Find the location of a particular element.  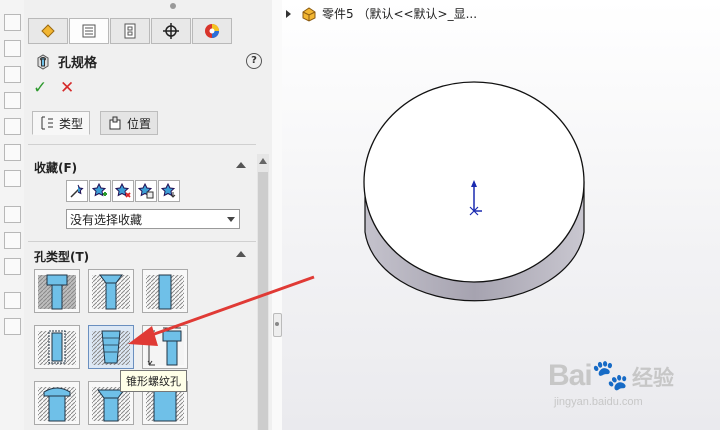

tapered-tap-hole-button is located at coordinates (111, 347).